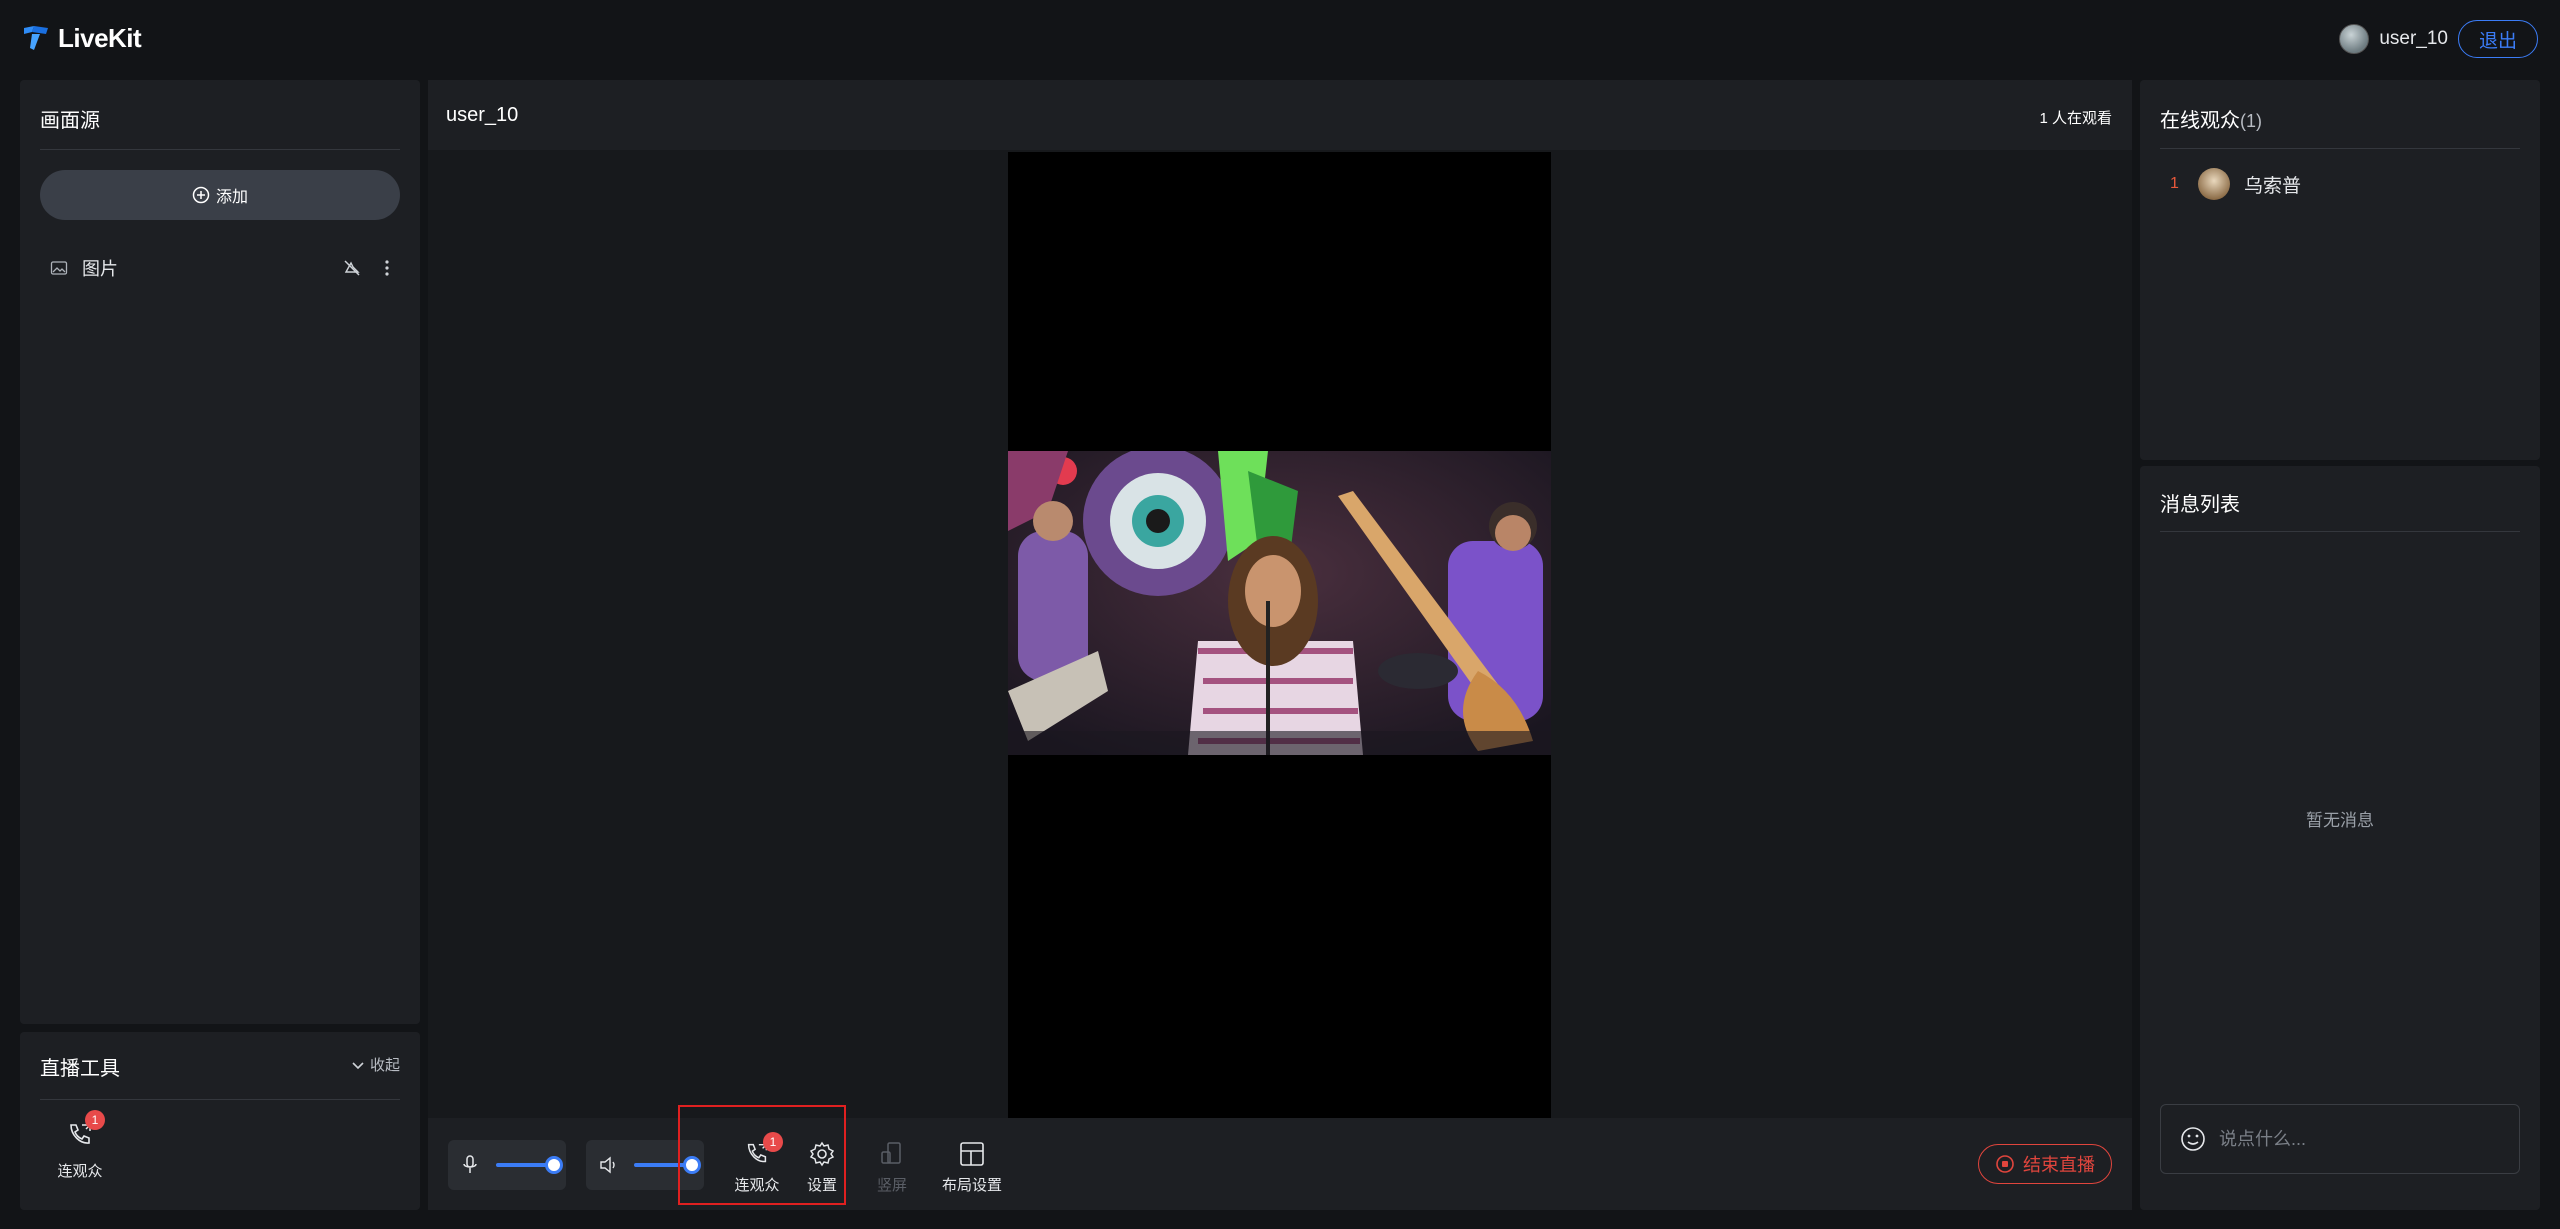 The width and height of the screenshot is (2560, 1229). What do you see at coordinates (821, 1185) in the screenshot?
I see `settings-label: 设置` at bounding box center [821, 1185].